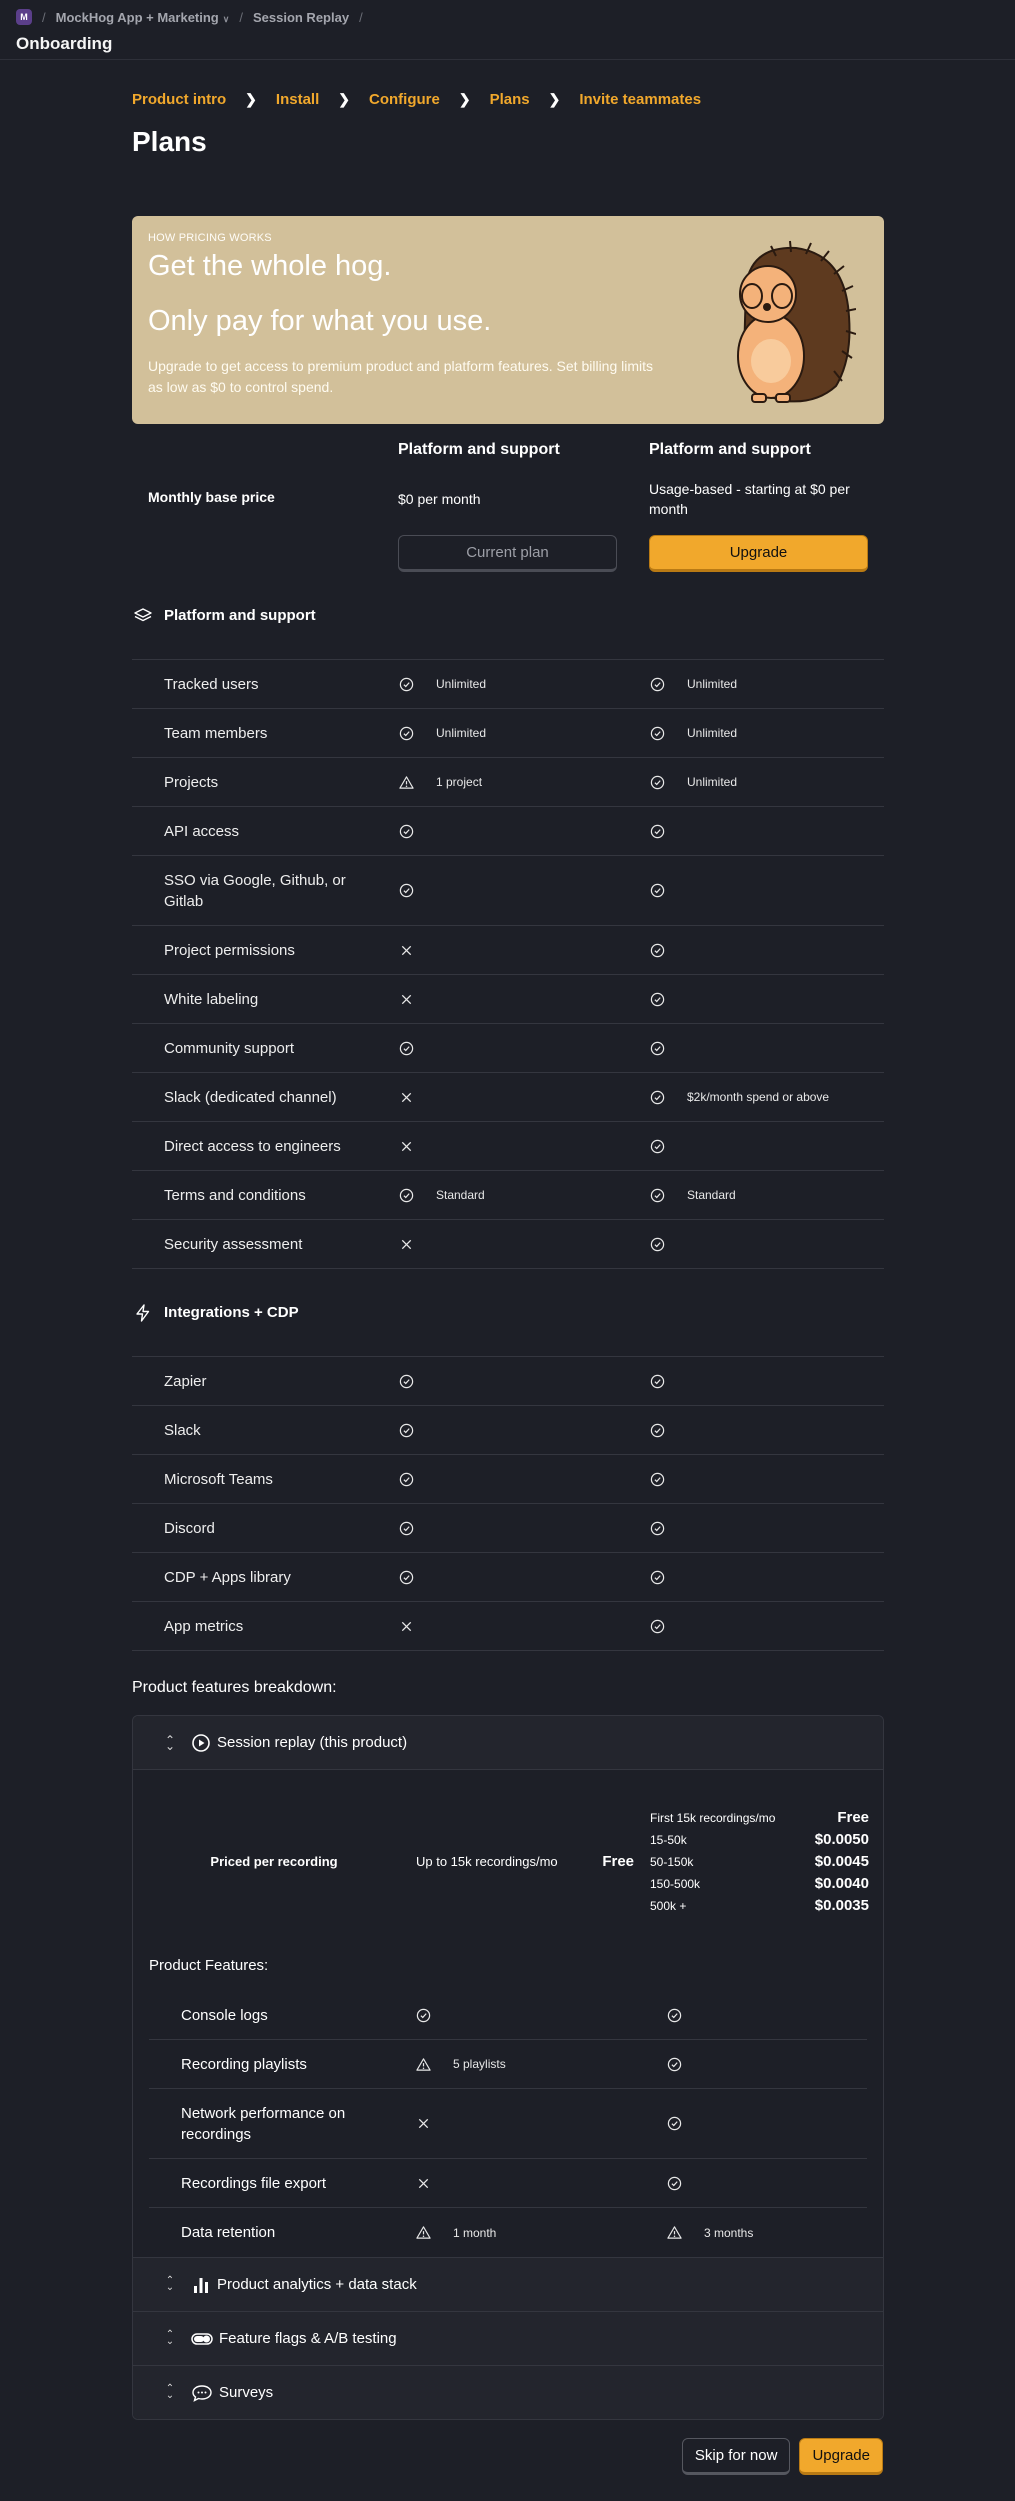  I want to click on step-install: Install, so click(297, 99).